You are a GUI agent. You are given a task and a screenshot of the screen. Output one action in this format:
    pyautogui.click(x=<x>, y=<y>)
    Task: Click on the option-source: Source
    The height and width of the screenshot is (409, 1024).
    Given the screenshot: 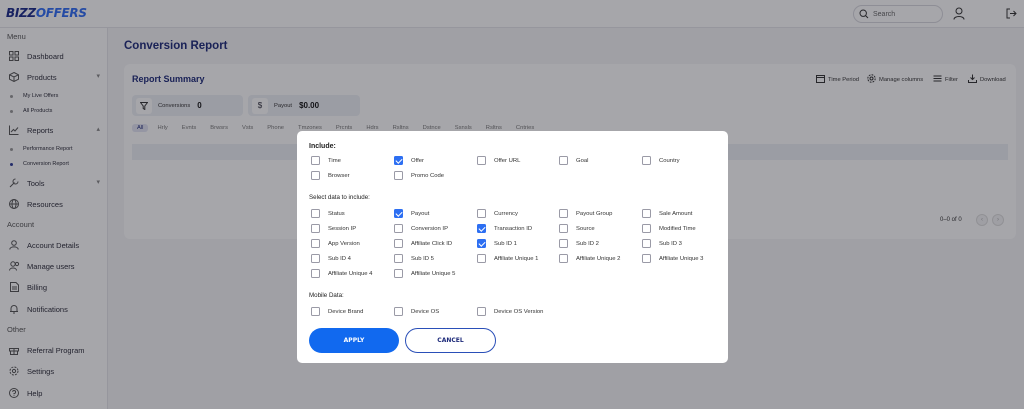 What is the action you would take?
    pyautogui.click(x=577, y=228)
    